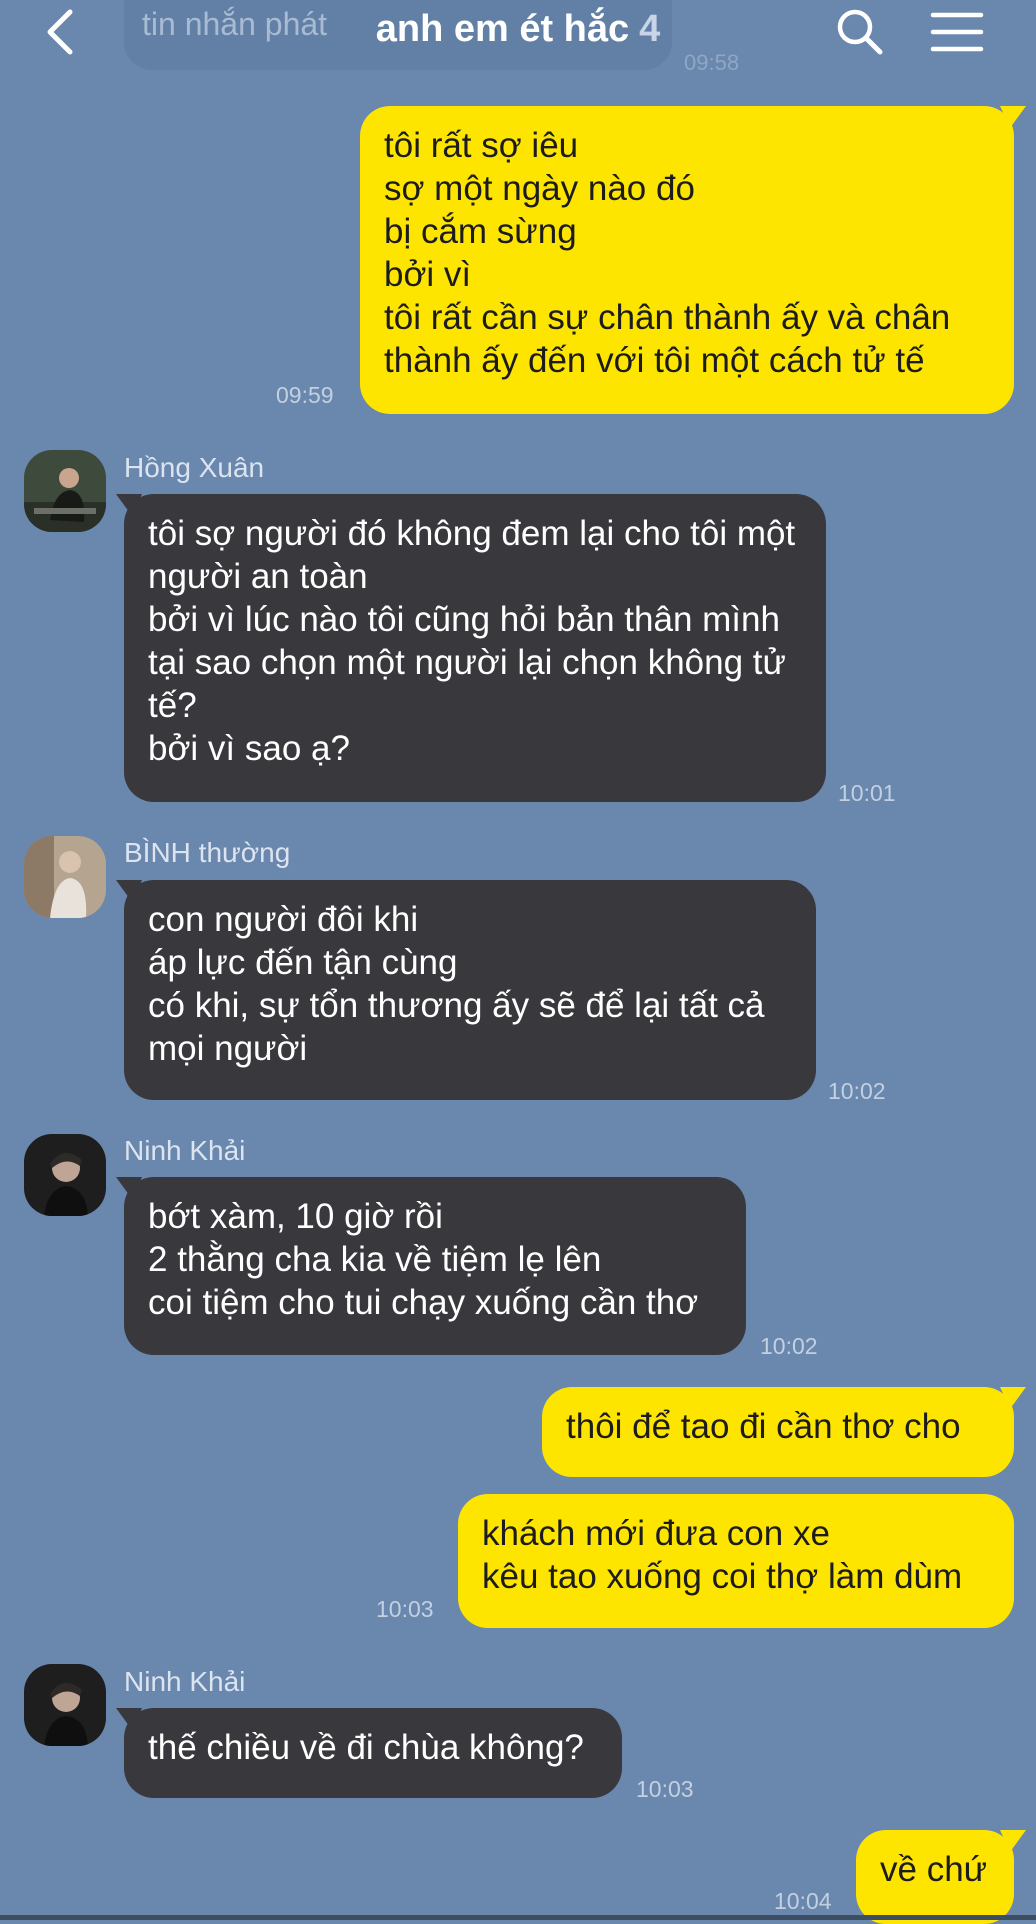 This screenshot has height=1924, width=1036. I want to click on hamburger-menu-icon, so click(957, 32).